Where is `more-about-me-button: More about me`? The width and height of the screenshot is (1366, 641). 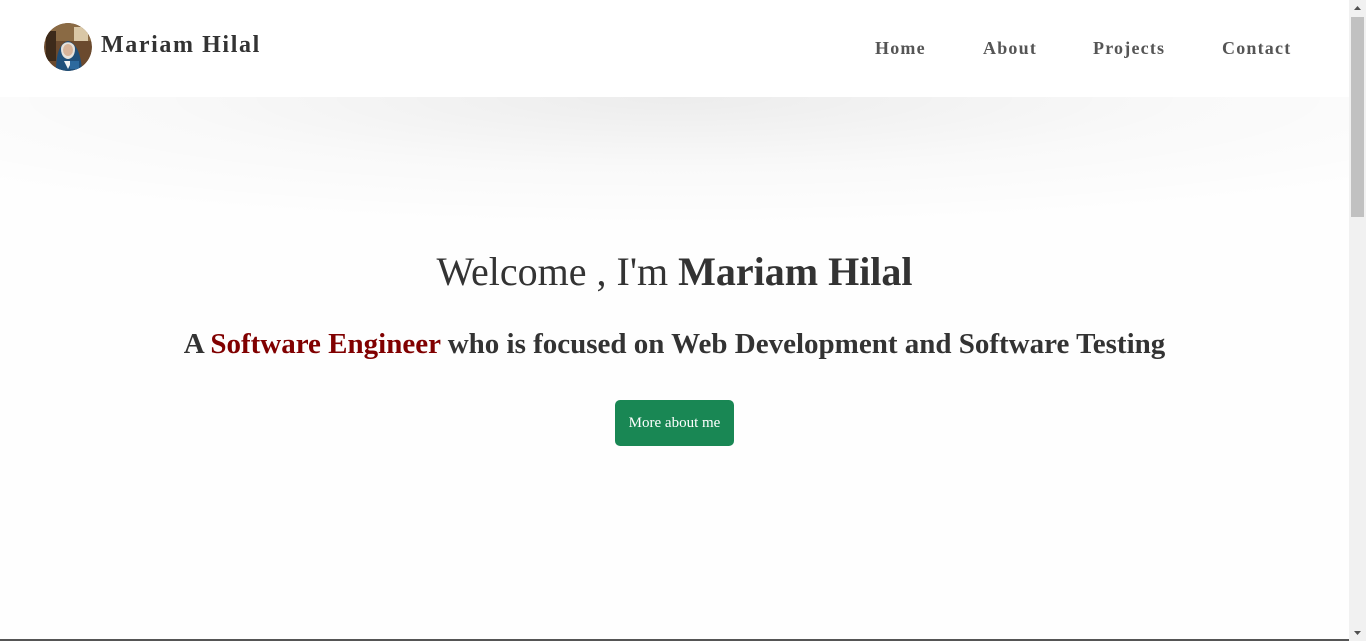 more-about-me-button: More about me is located at coordinates (674, 423).